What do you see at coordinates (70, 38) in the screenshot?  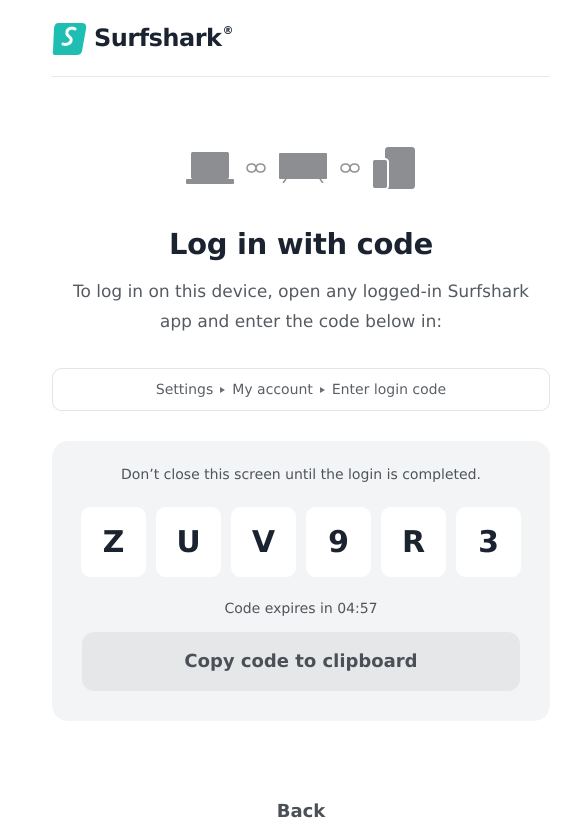 I see `logo-icon` at bounding box center [70, 38].